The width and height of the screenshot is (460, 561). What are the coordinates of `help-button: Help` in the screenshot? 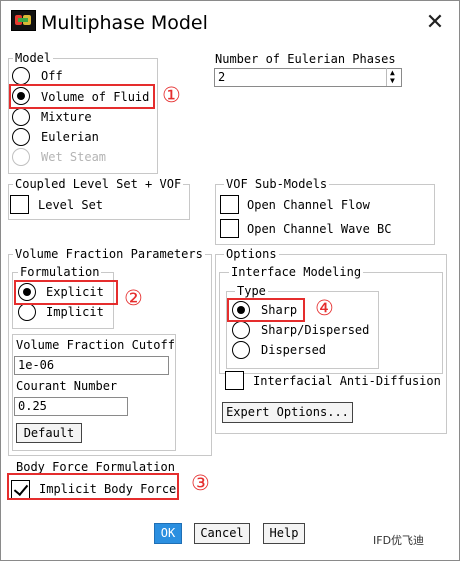 It's located at (284, 533).